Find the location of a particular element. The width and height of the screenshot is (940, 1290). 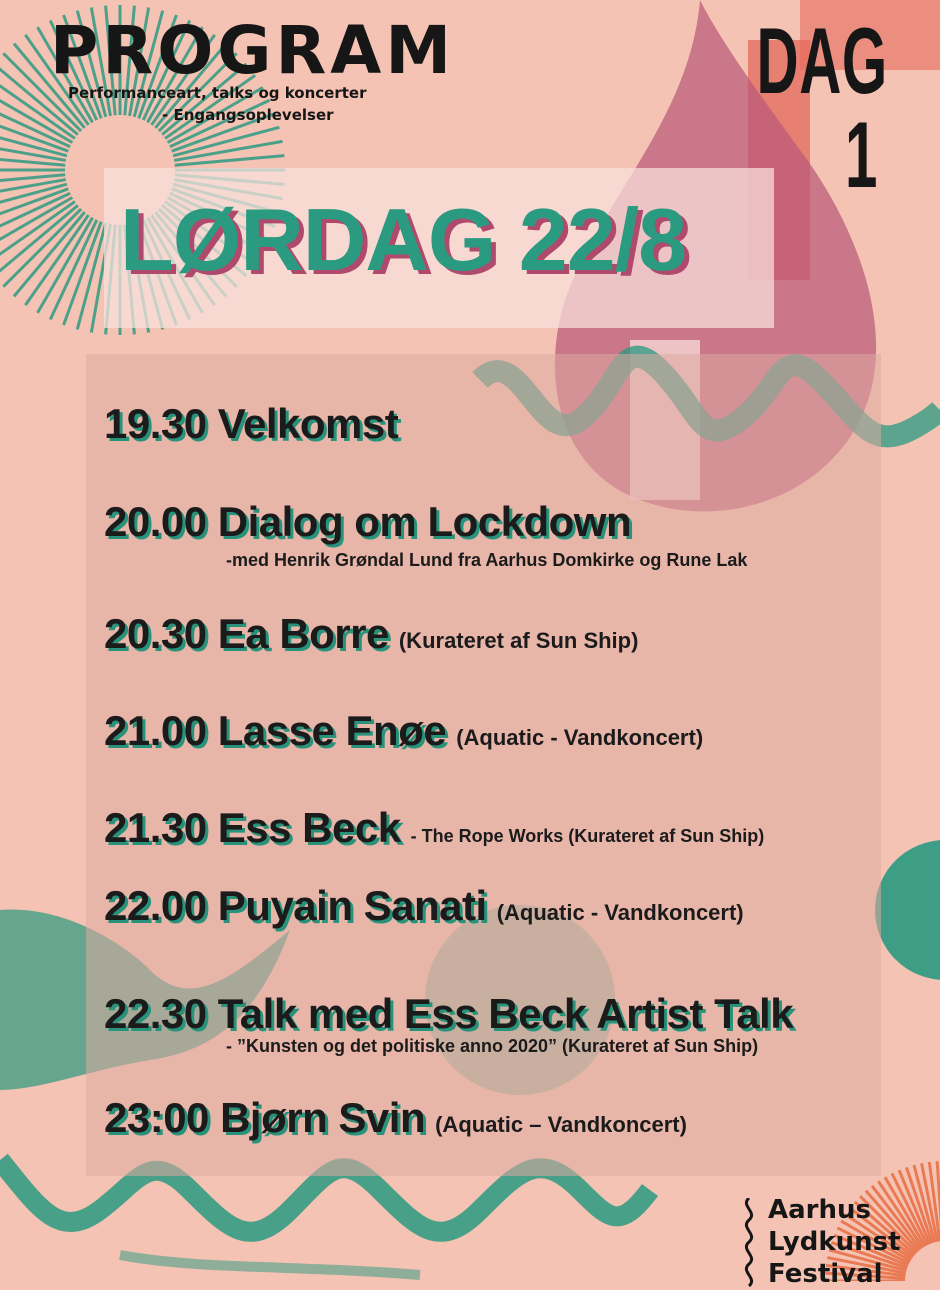

event-8: 23:00 Bjørn Svin (Aquatic – Vandkoncert) is located at coordinates (395, 1118).